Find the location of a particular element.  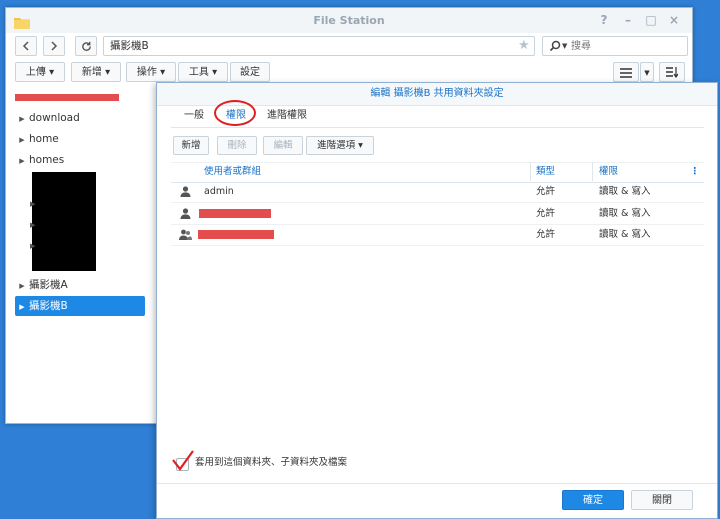

refresh-button is located at coordinates (86, 46).